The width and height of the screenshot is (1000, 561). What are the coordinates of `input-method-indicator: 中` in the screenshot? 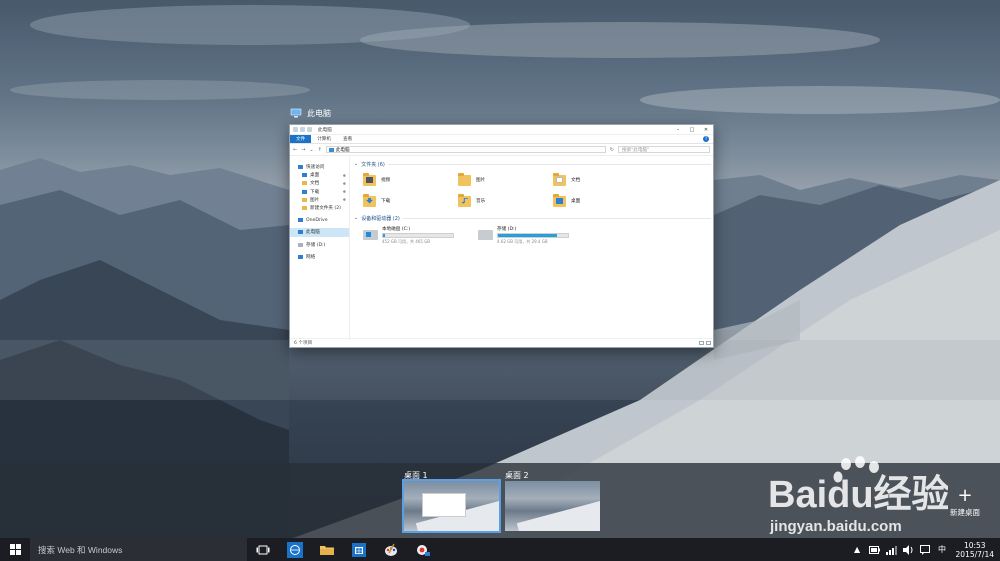 It's located at (942, 549).